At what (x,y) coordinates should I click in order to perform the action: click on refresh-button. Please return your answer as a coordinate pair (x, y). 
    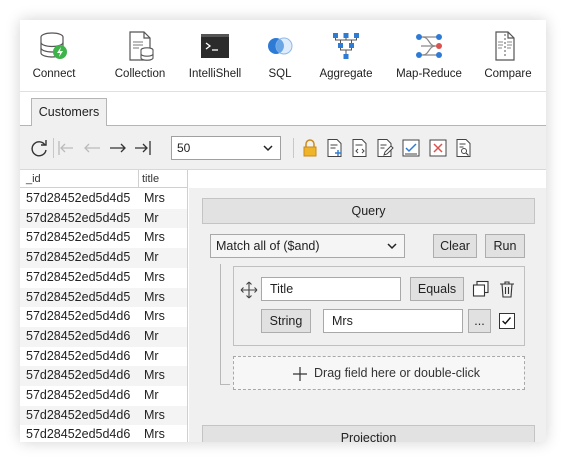
    Looking at the image, I should click on (39, 148).